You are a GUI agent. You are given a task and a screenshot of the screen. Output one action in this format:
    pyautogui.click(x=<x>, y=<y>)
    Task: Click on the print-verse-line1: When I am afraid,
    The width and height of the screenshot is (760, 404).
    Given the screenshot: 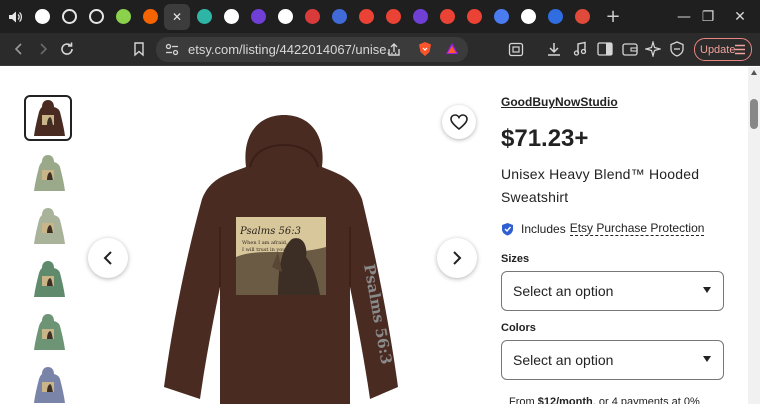 What is the action you would take?
    pyautogui.click(x=265, y=243)
    